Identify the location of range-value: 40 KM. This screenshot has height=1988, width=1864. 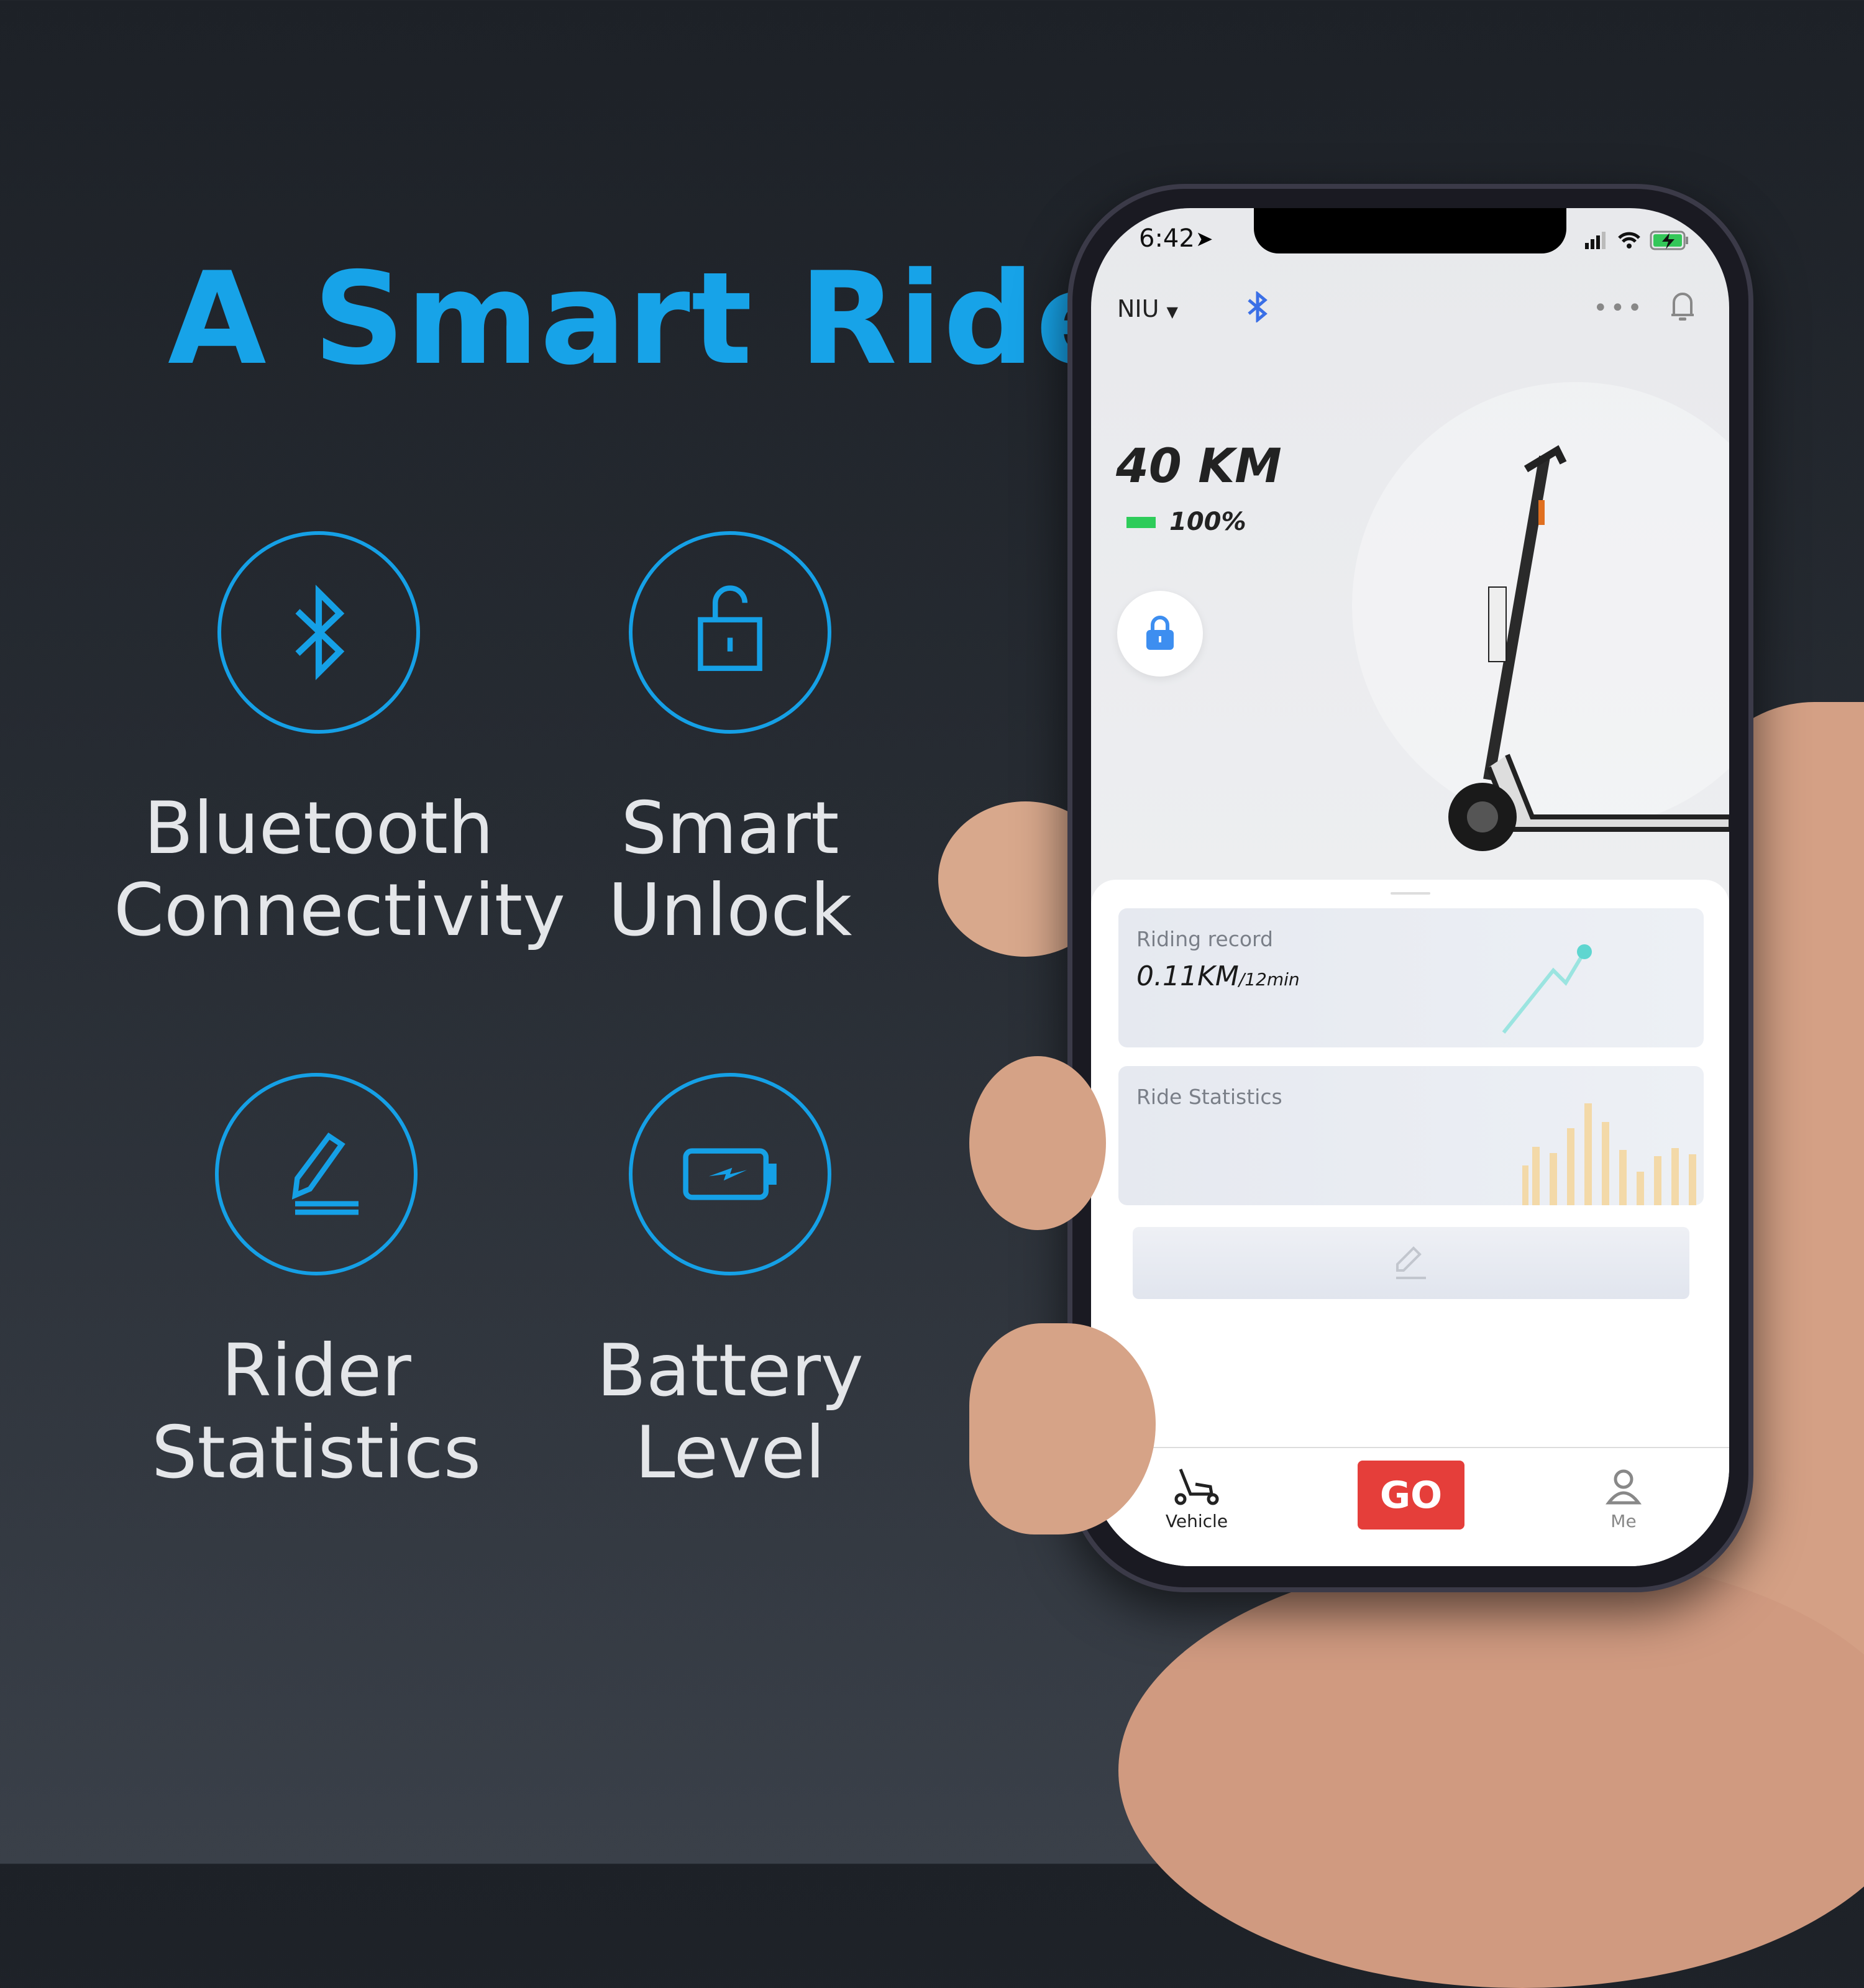
(1199, 465).